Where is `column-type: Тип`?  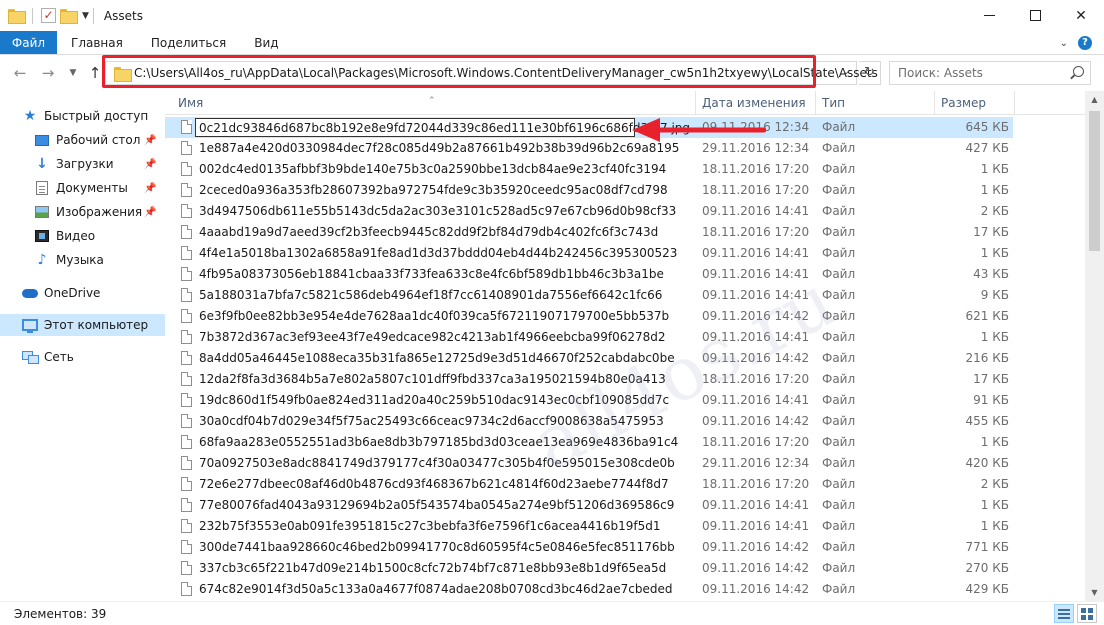
column-type: Тип is located at coordinates (833, 103).